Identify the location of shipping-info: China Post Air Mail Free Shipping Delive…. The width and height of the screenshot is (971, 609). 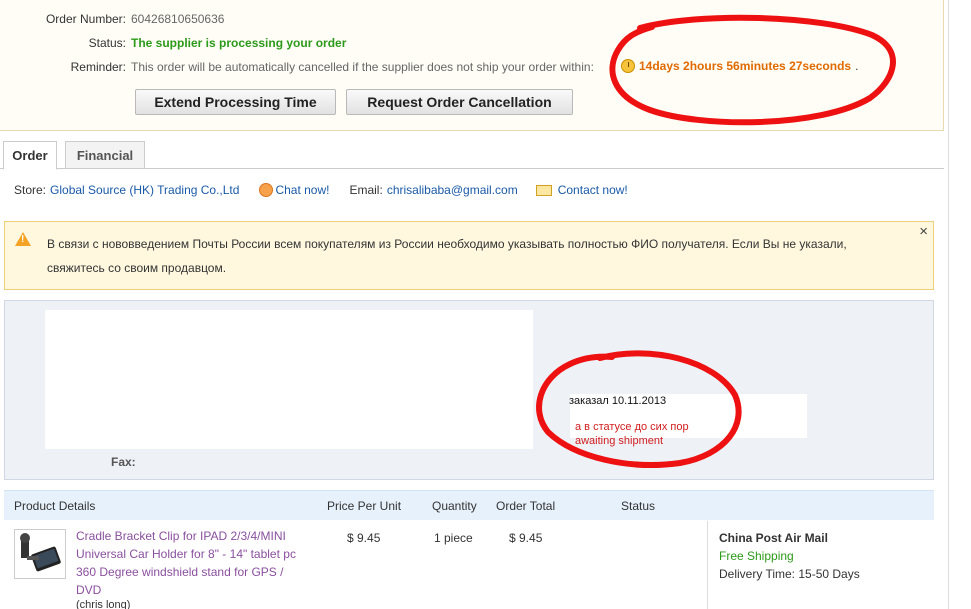
(820, 565).